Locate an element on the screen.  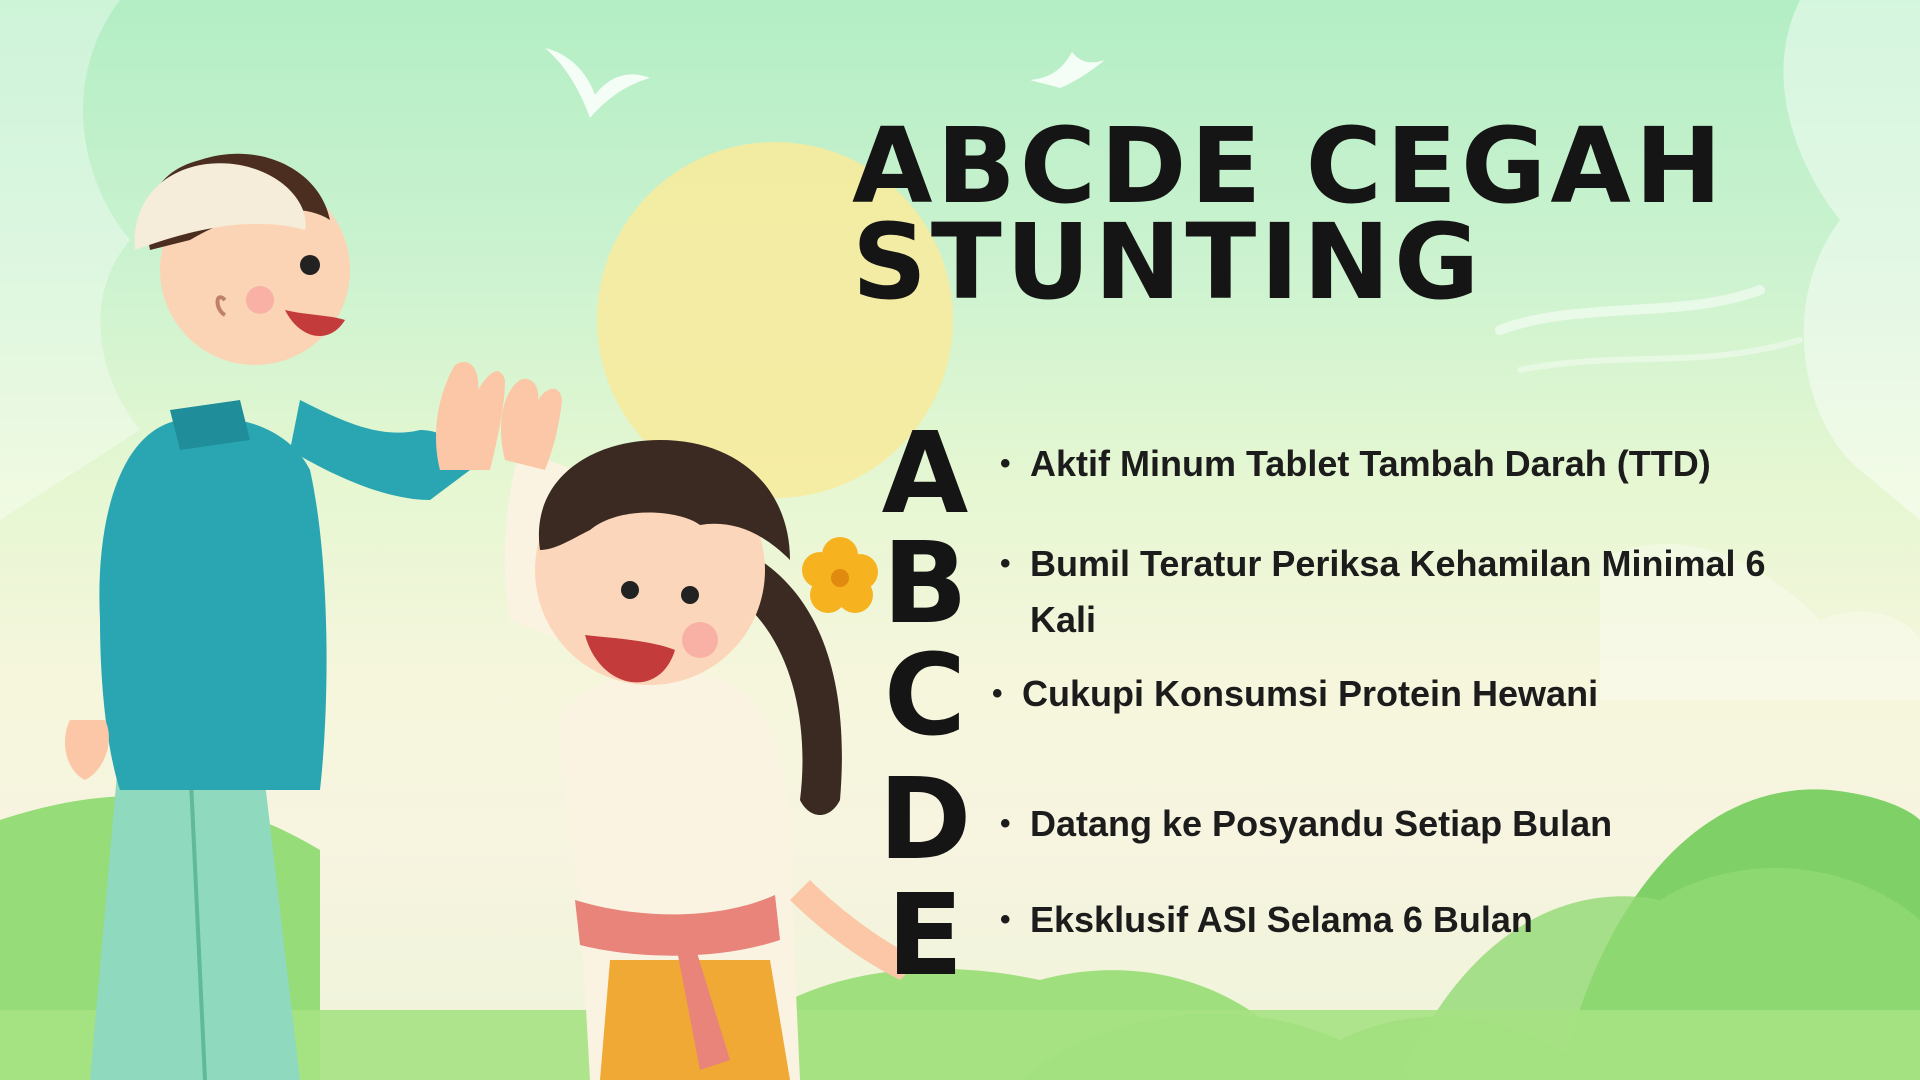
letter-c: C is located at coordinates (925, 696).